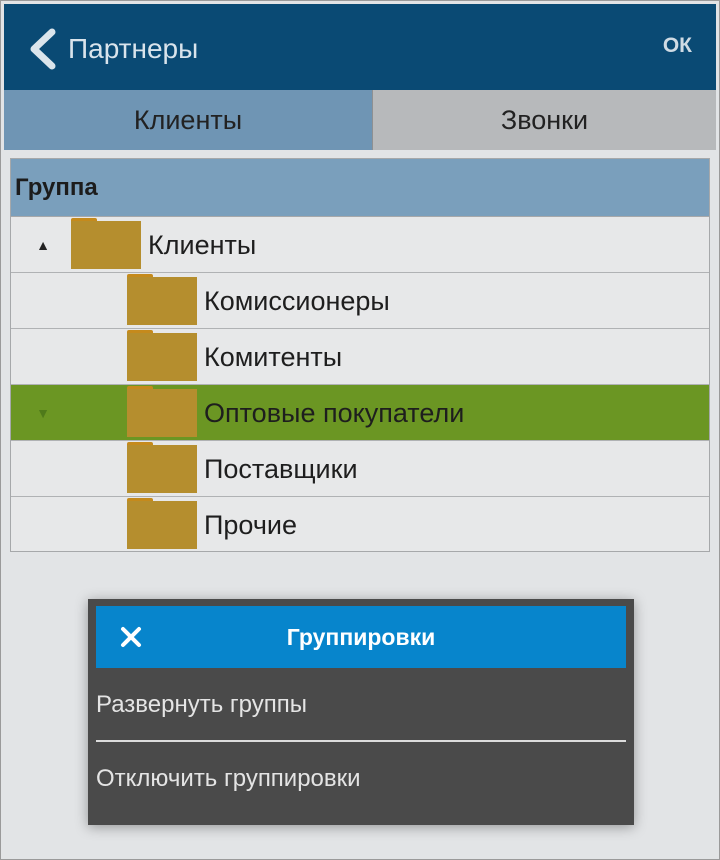 The height and width of the screenshot is (860, 720). I want to click on back-button: Партнеры, so click(131, 49).